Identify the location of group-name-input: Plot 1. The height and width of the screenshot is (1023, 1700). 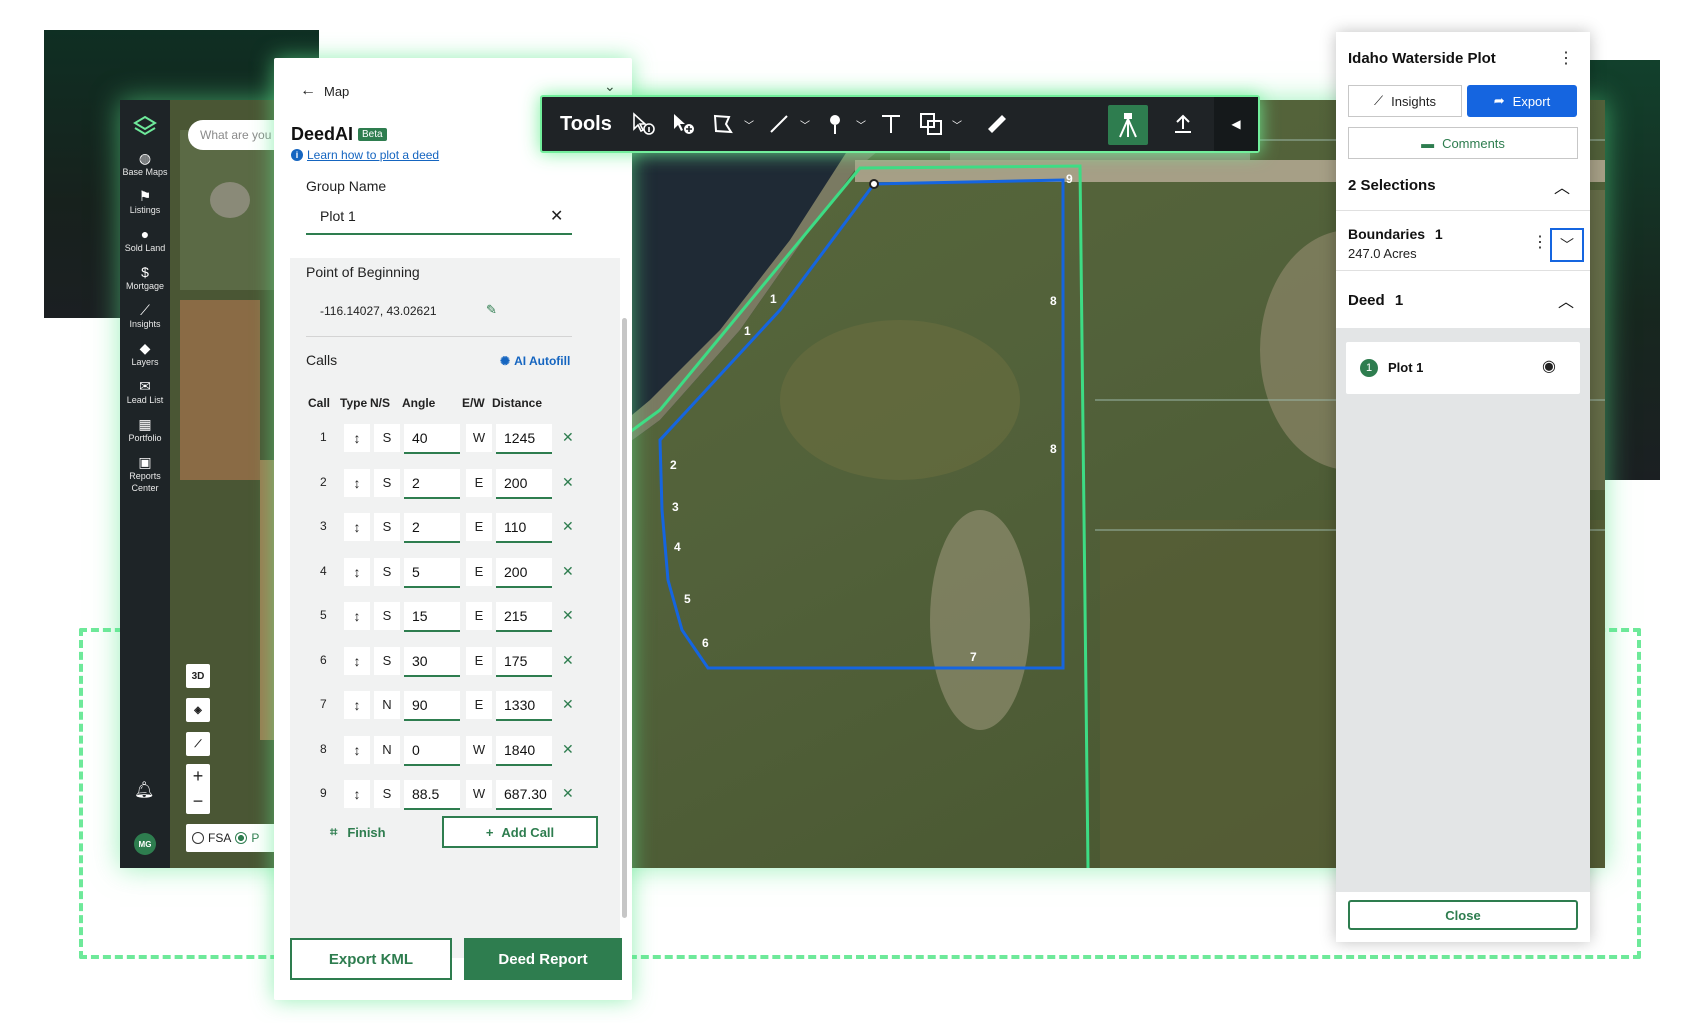
(439, 216).